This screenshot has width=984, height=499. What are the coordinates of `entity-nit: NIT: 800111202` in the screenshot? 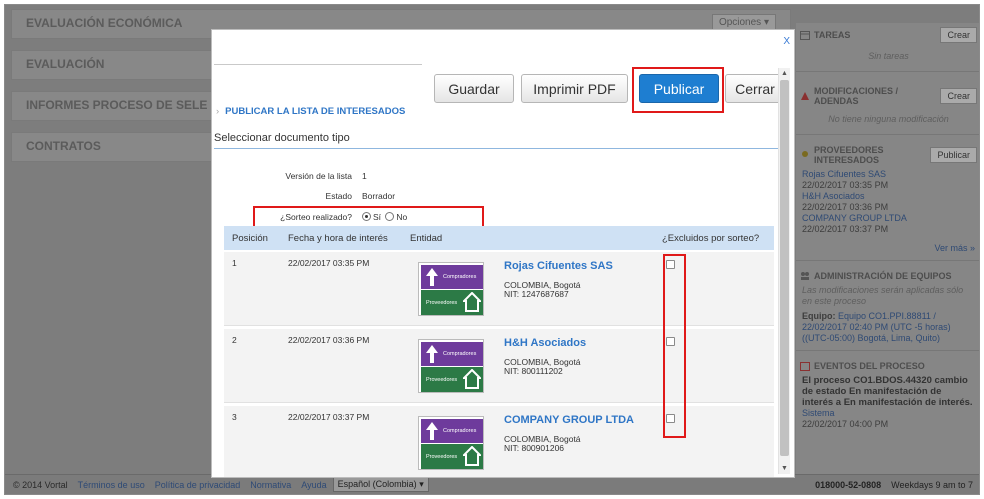 It's located at (533, 371).